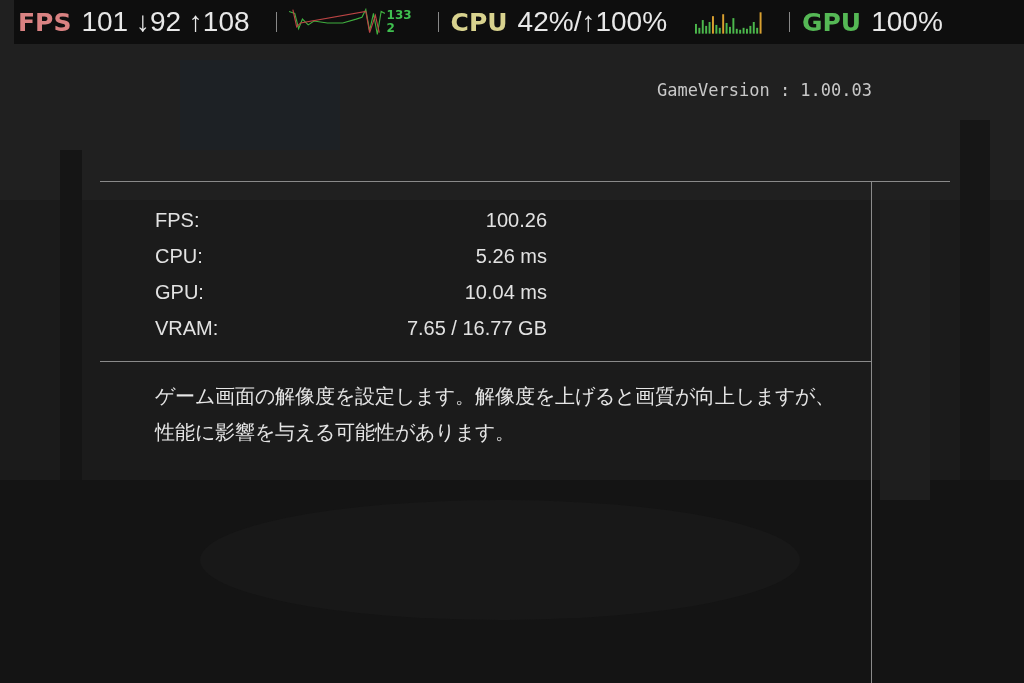 This screenshot has height=683, width=1024. Describe the element at coordinates (729, 22) in the screenshot. I see `bar-graph-drawing` at that location.